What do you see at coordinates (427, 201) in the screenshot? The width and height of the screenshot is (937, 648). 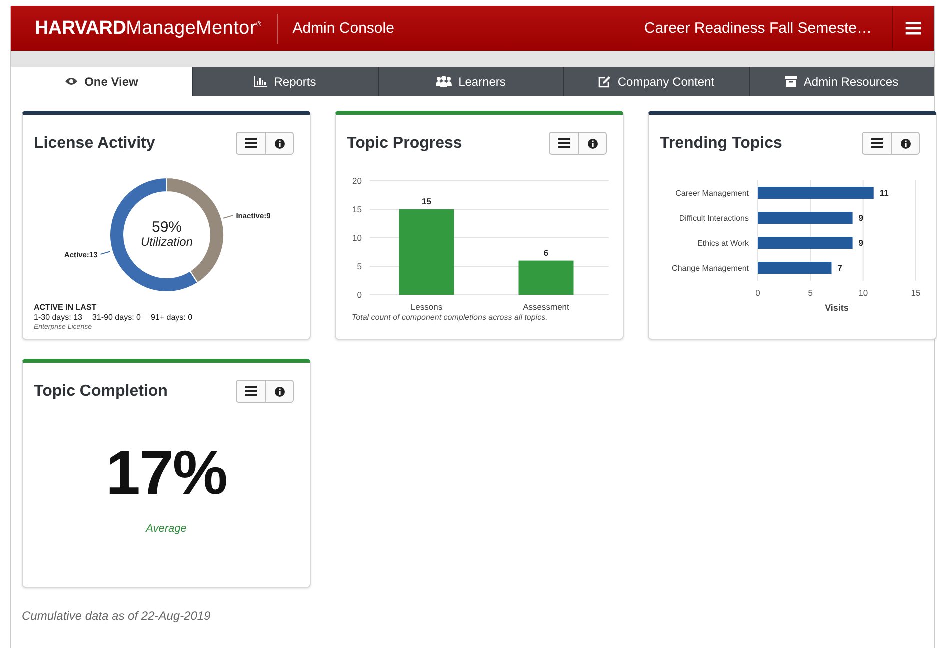 I see `bar-value: 15` at bounding box center [427, 201].